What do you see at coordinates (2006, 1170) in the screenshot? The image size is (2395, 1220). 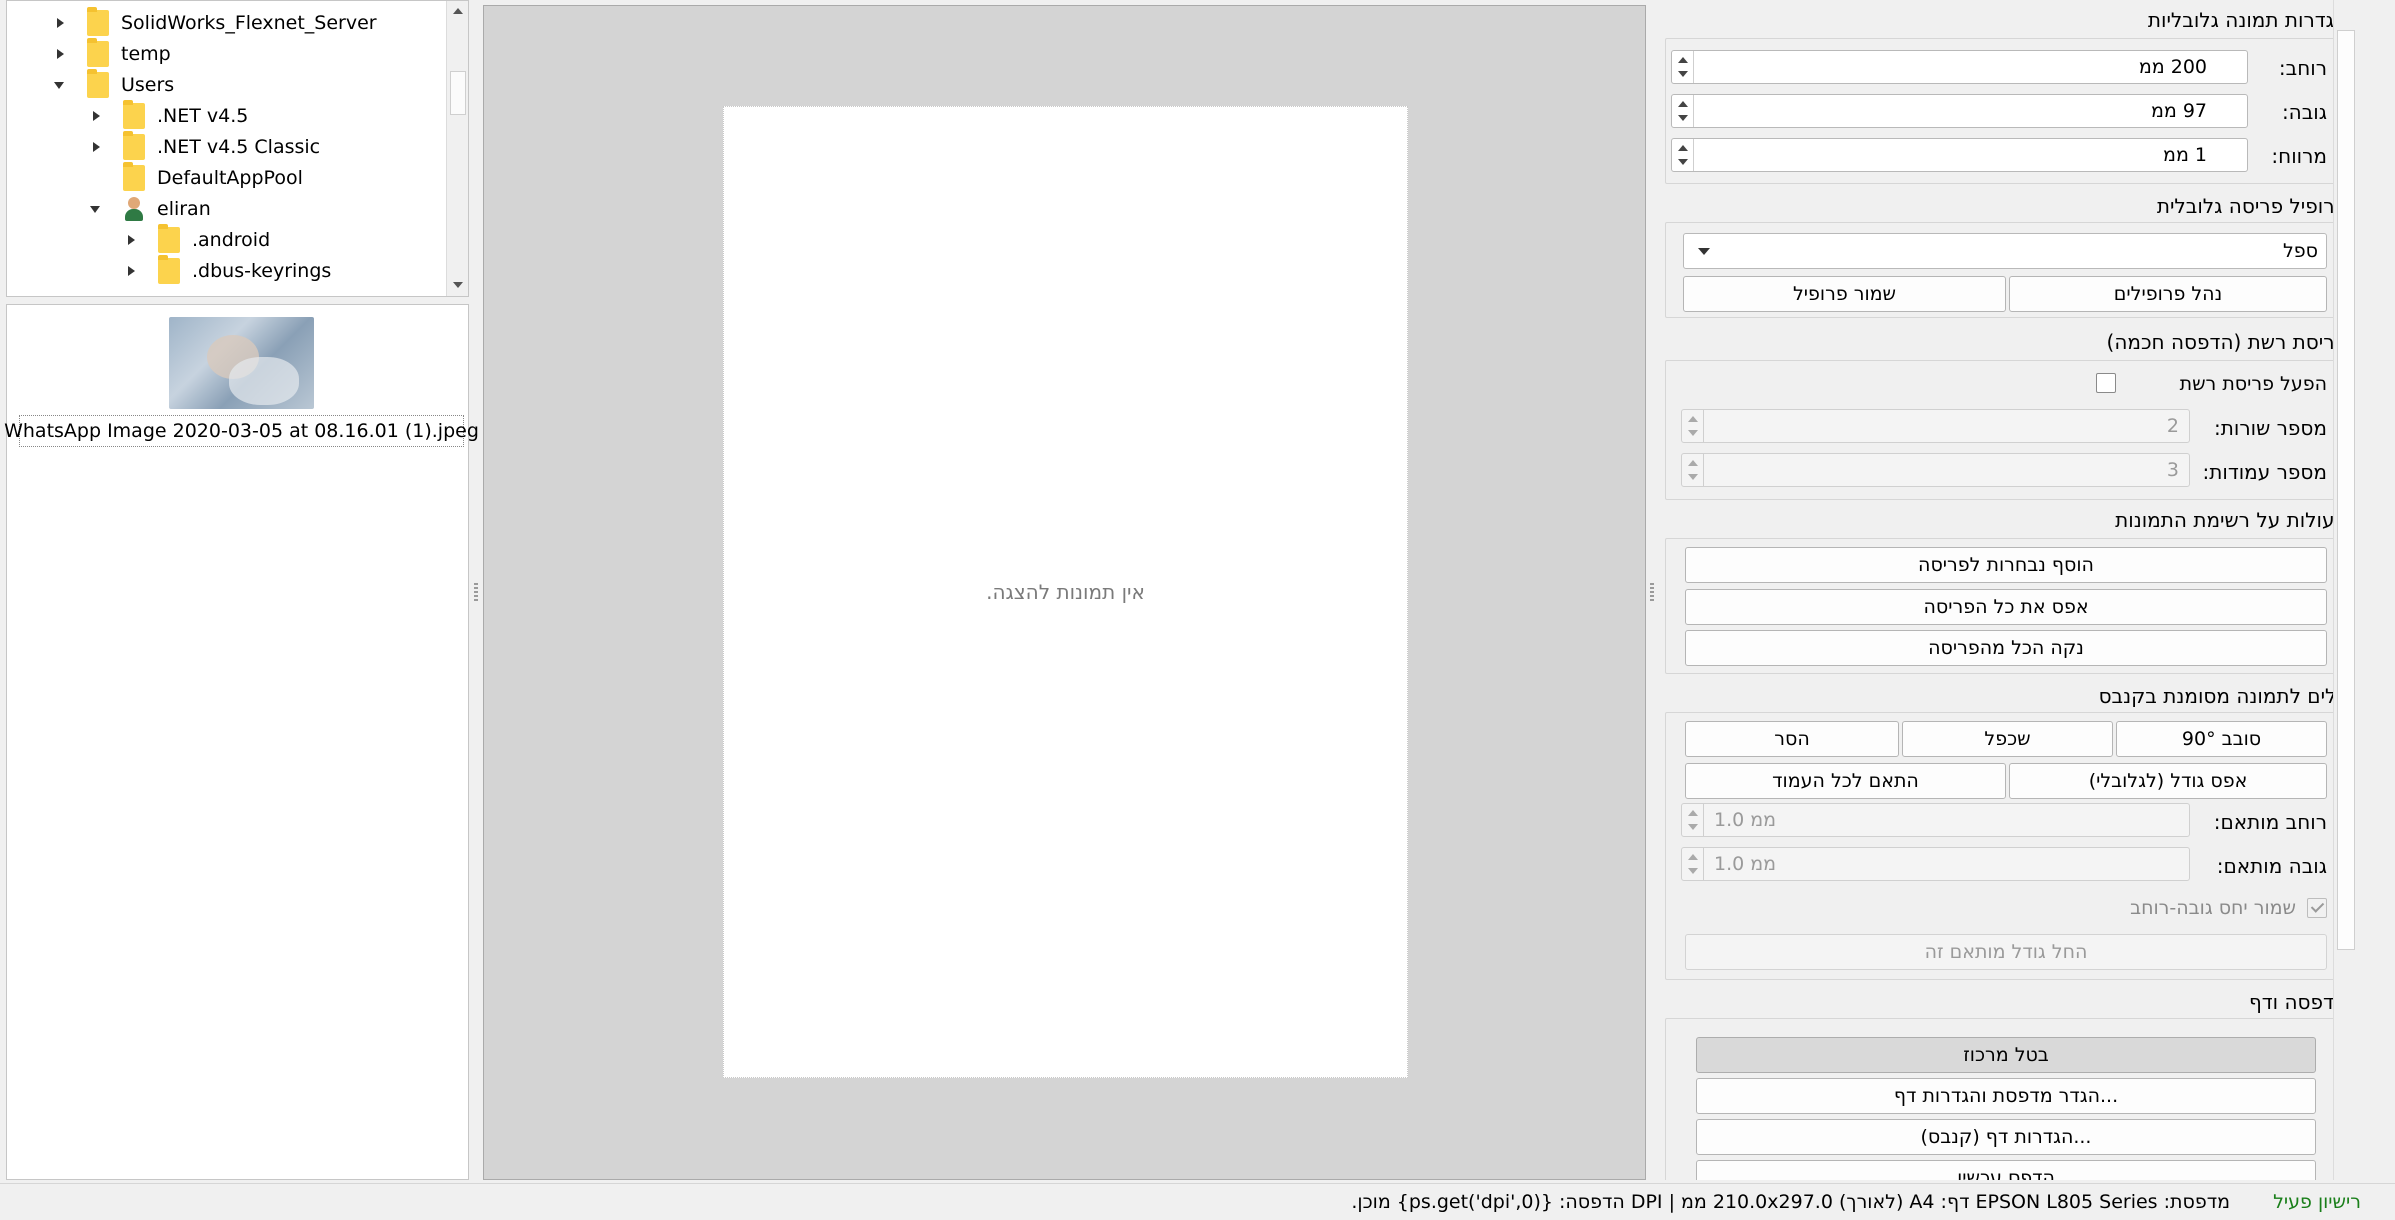 I see `print-now-button: הדפס עכשיו` at bounding box center [2006, 1170].